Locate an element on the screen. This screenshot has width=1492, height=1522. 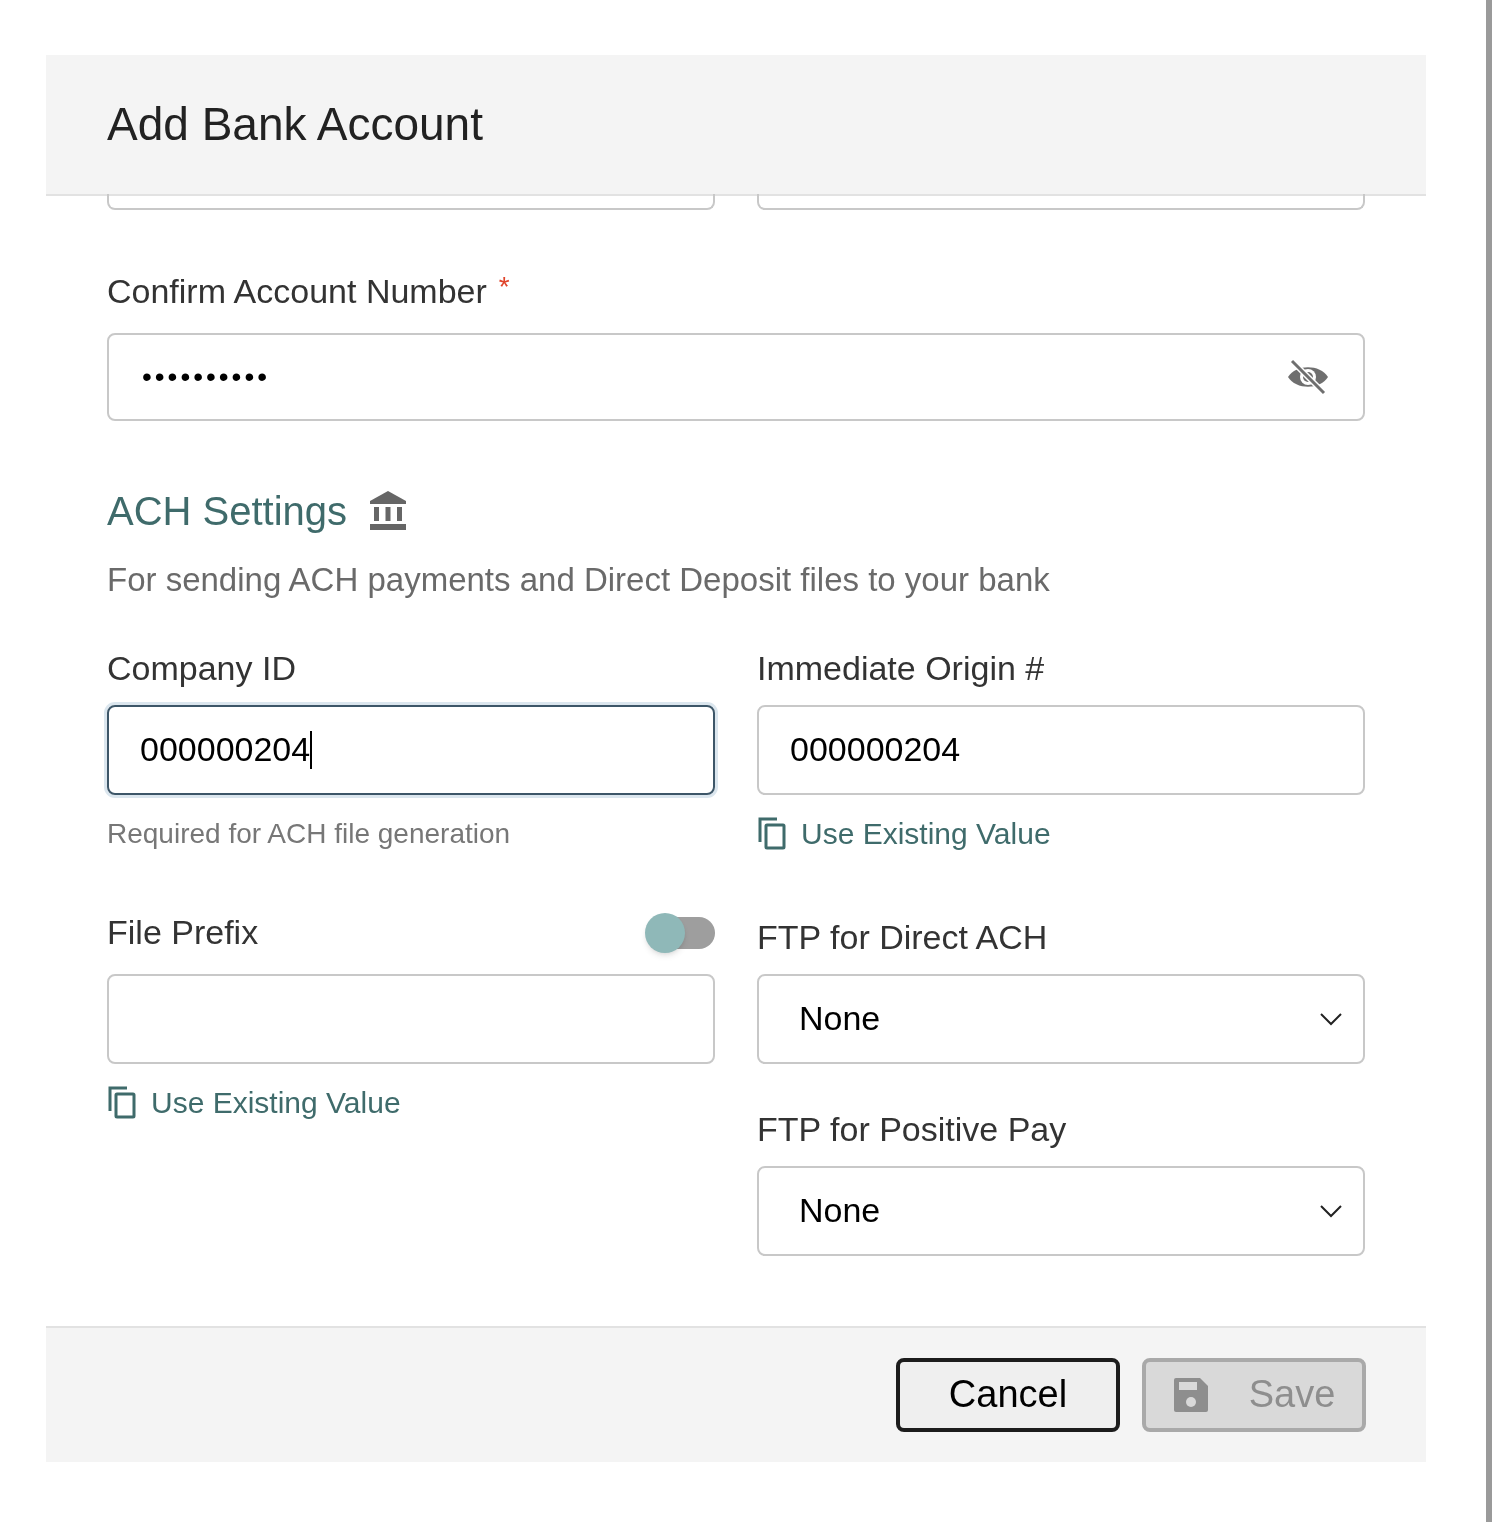
field-label: Immediate Origin # is located at coordinates (901, 666).